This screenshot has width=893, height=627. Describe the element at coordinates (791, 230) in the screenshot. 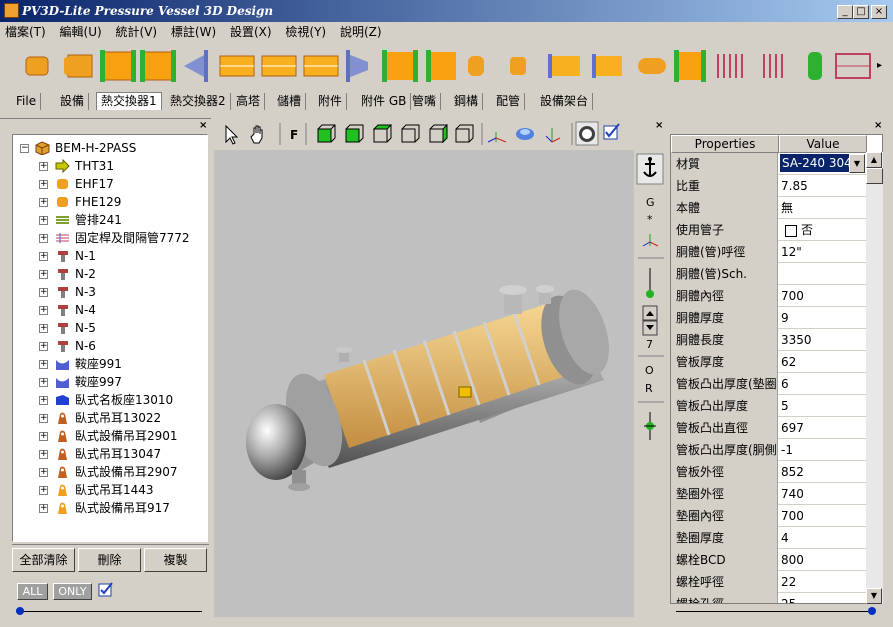

I see `checkbox-icon` at that location.